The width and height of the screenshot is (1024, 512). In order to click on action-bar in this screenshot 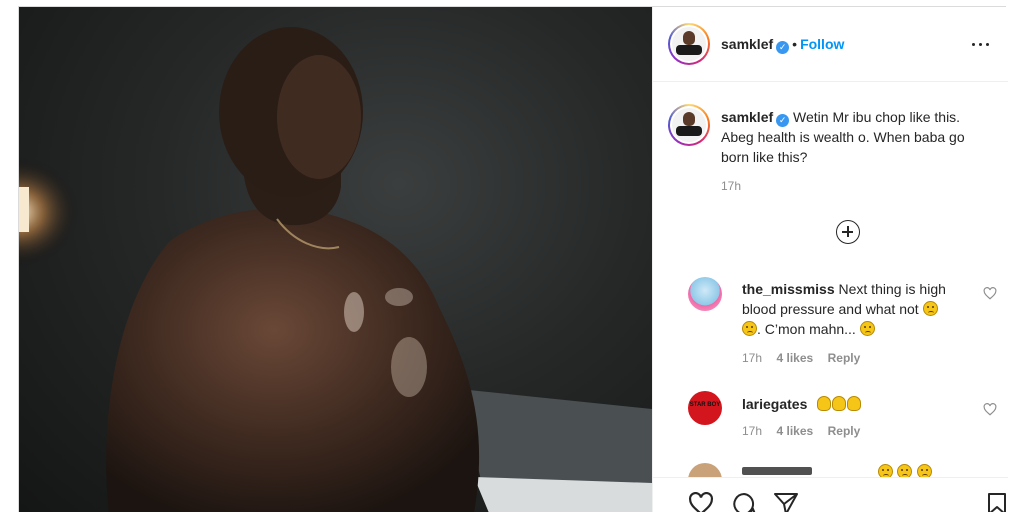, I will do `click(830, 494)`.